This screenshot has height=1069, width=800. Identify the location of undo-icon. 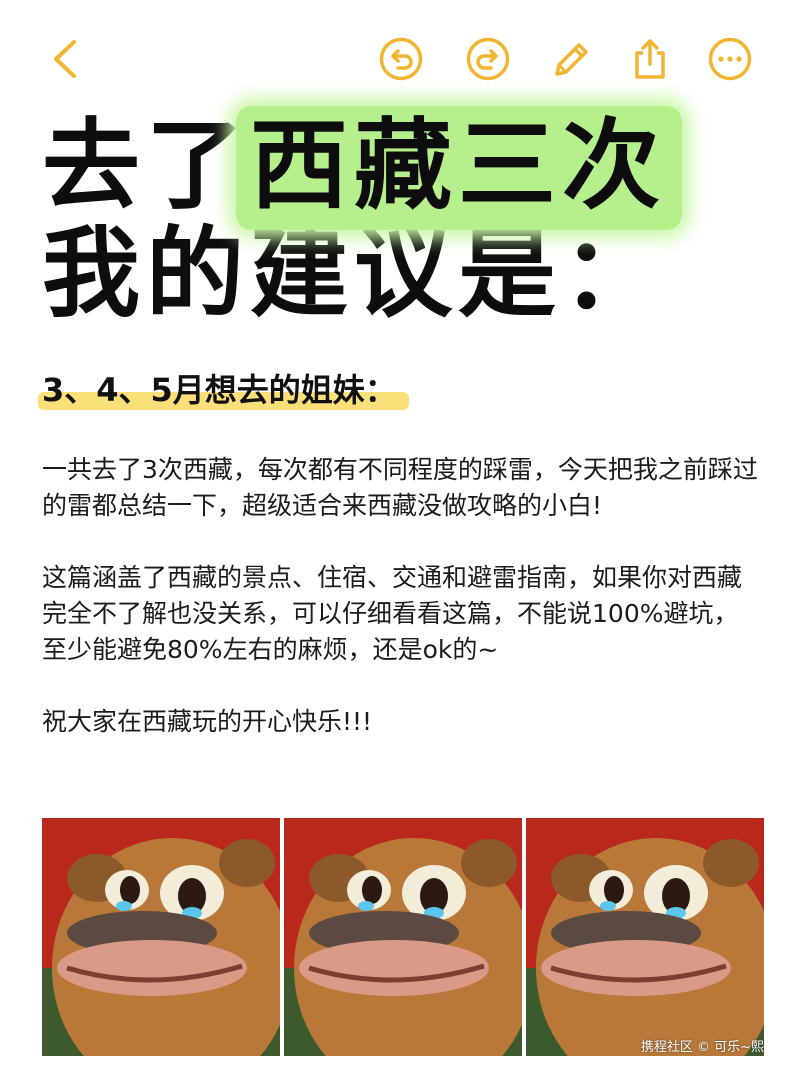
(401, 59).